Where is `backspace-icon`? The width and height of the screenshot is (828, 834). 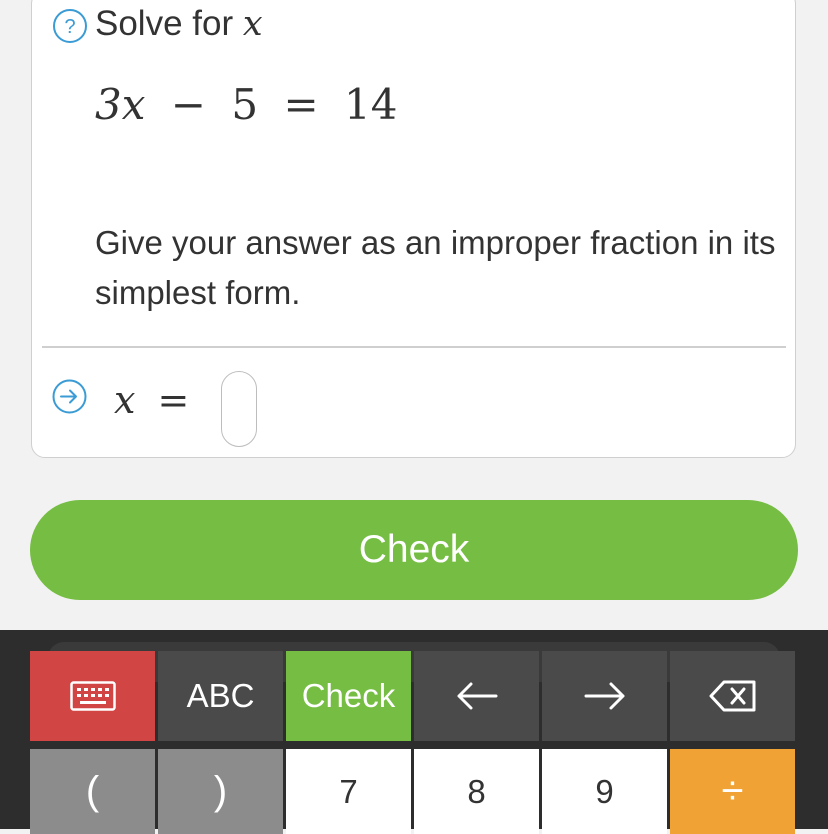 backspace-icon is located at coordinates (732, 696).